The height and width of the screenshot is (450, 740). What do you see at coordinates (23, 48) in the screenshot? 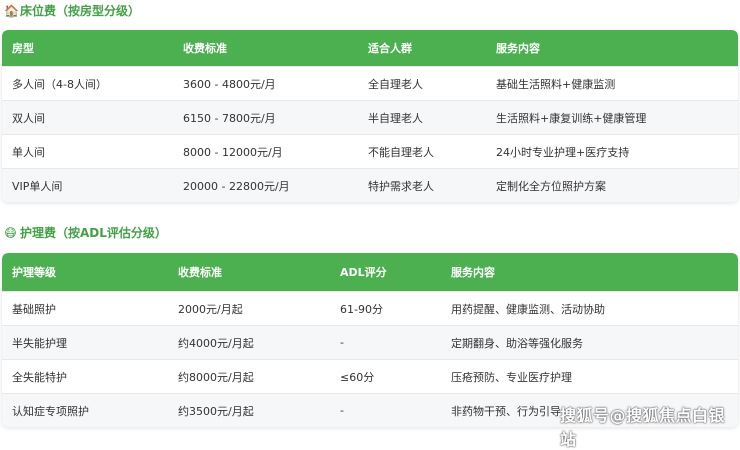
I see `column-header: 房型` at bounding box center [23, 48].